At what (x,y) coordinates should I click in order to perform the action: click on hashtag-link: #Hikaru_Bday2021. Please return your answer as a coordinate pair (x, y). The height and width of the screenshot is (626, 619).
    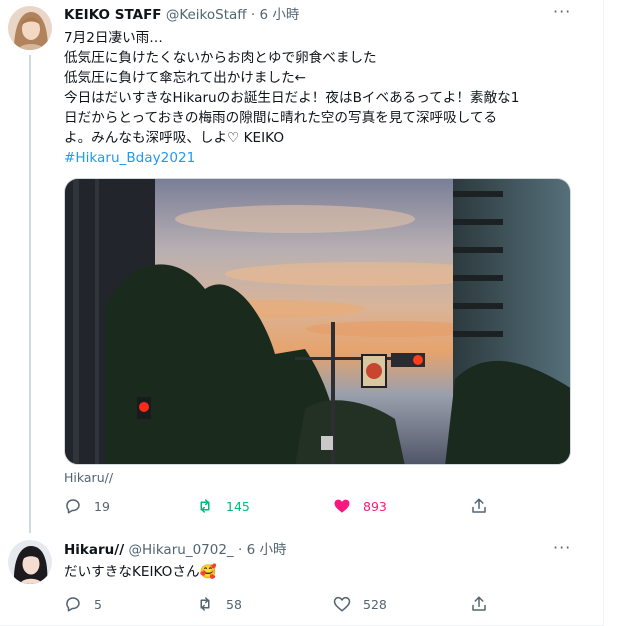
    Looking at the image, I should click on (324, 158).